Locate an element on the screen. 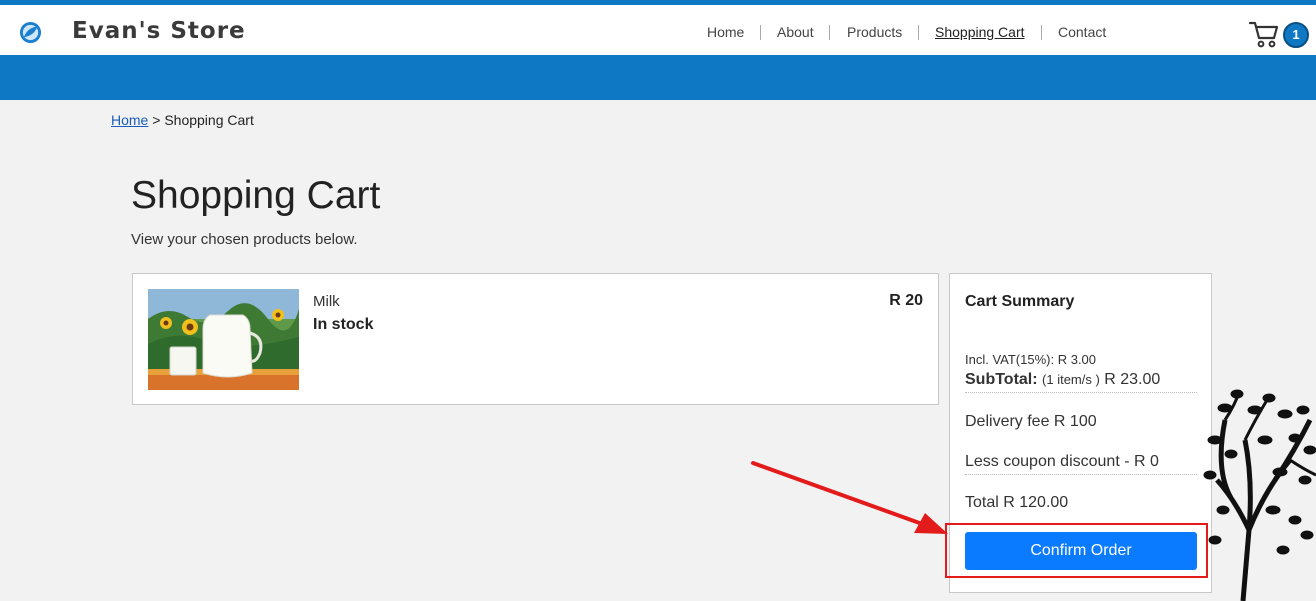 The width and height of the screenshot is (1316, 601). nav-contact: Contact is located at coordinates (1082, 32).